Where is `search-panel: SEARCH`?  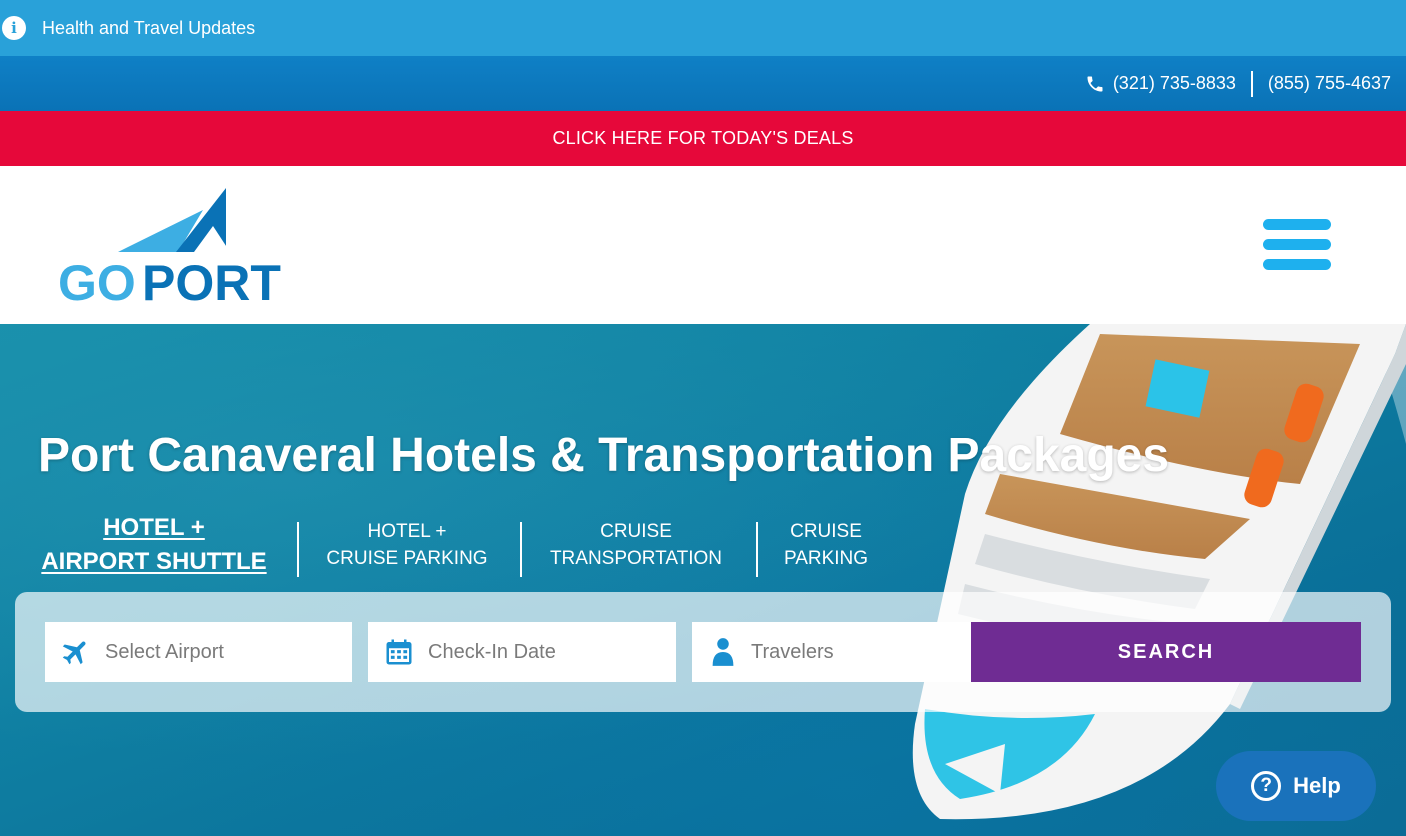
search-panel: SEARCH is located at coordinates (703, 652).